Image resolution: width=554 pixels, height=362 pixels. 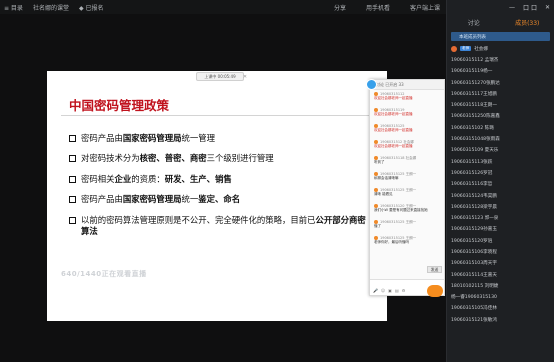 What do you see at coordinates (530, 7) in the screenshot?
I see `restore-icon: 口 口` at bounding box center [530, 7].